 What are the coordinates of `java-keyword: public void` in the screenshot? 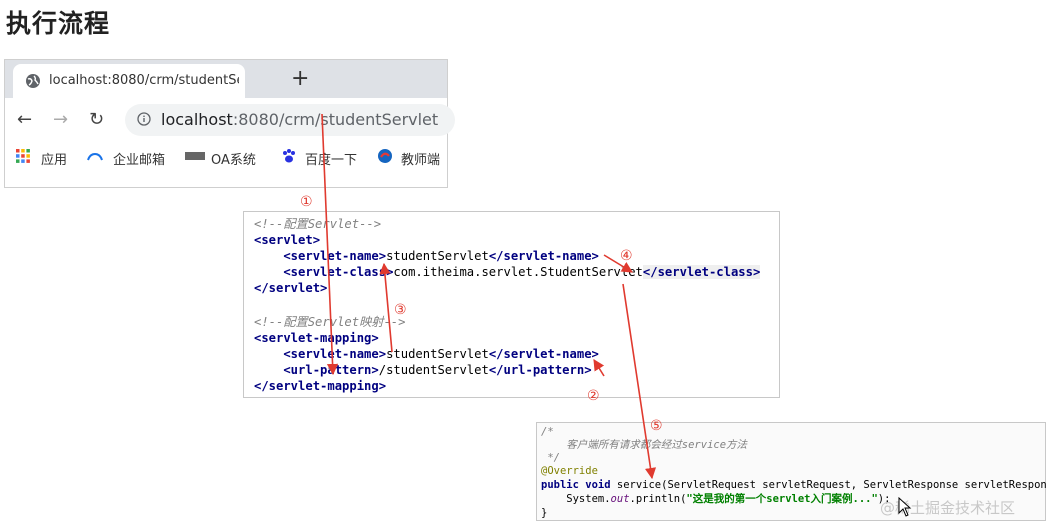 It's located at (576, 485).